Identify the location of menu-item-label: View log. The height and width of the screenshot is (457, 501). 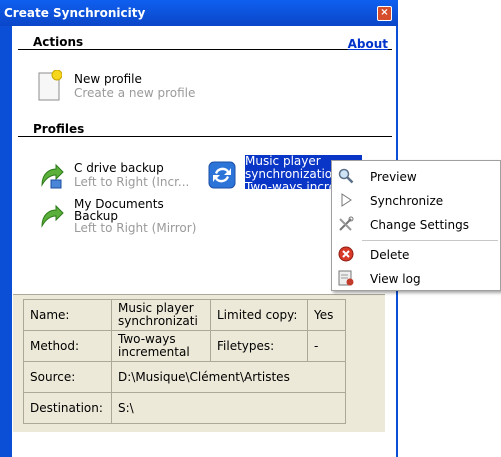
(395, 279).